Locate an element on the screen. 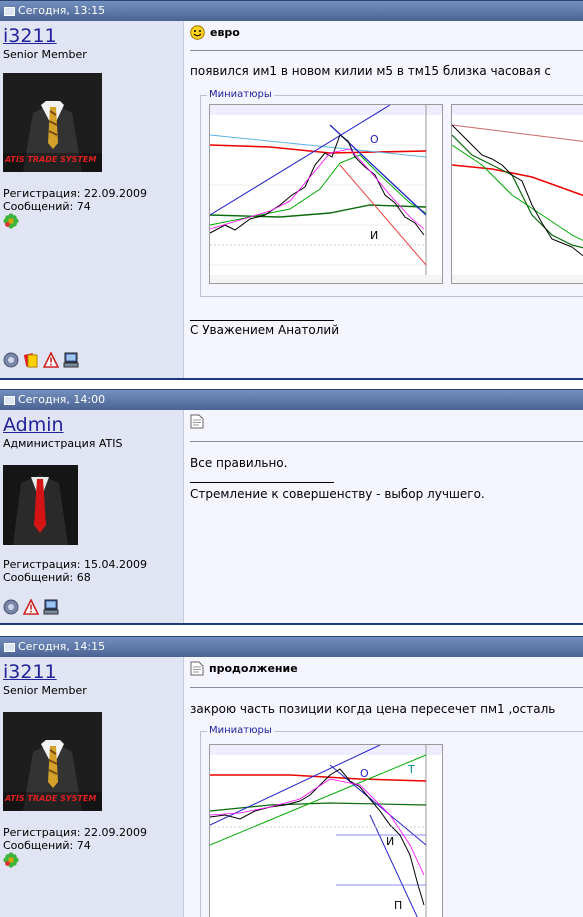 The width and height of the screenshot is (583, 917). yellow-card-icon is located at coordinates (31, 360).